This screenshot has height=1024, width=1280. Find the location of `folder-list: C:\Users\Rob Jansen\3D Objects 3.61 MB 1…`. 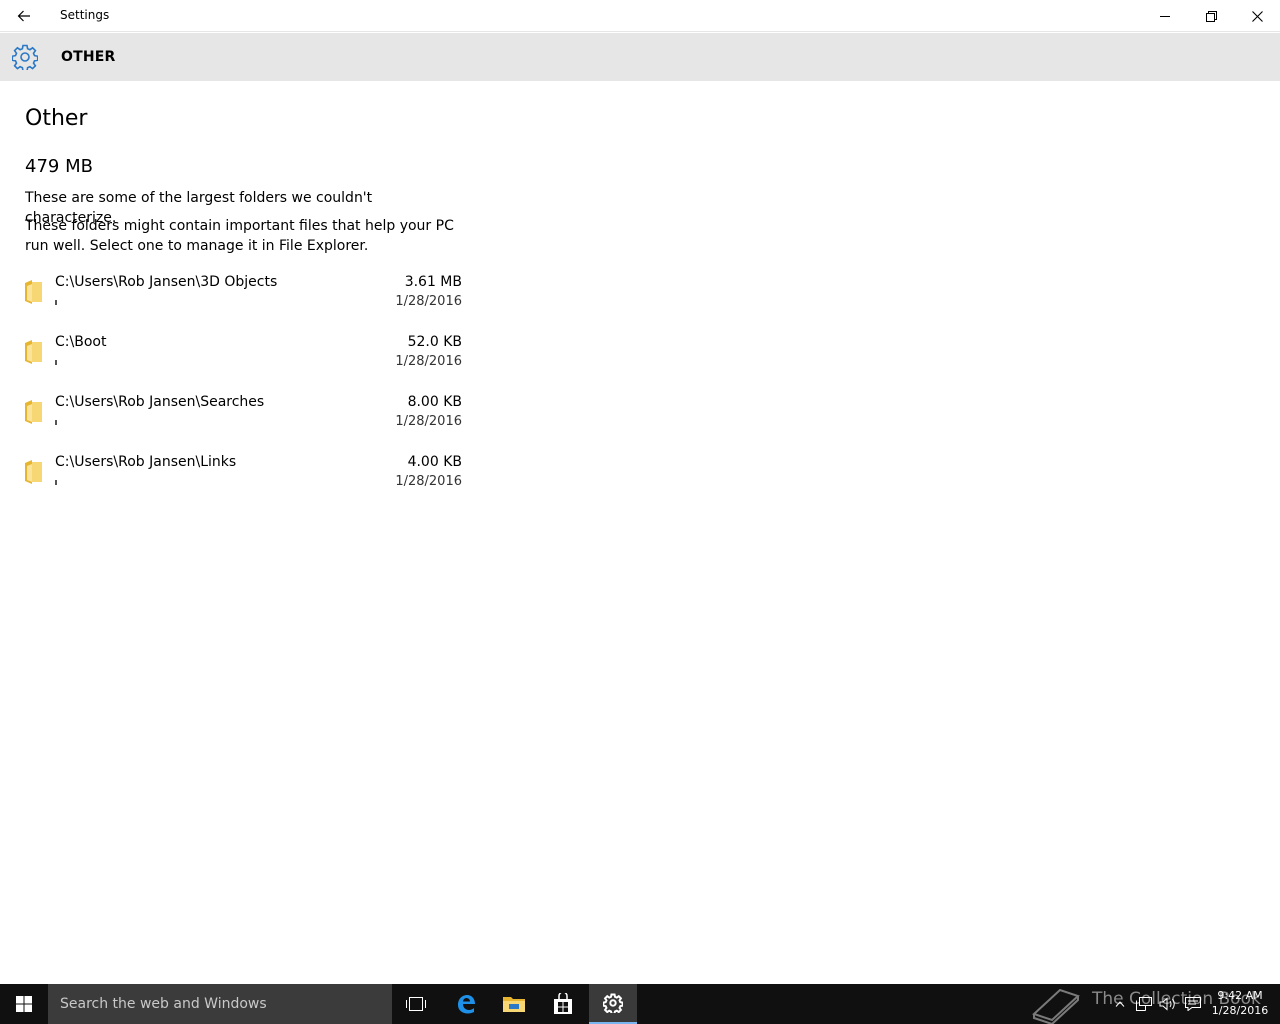

folder-list: C:\Users\Rob Jansen\3D Objects 3.61 MB 1… is located at coordinates (245, 394).